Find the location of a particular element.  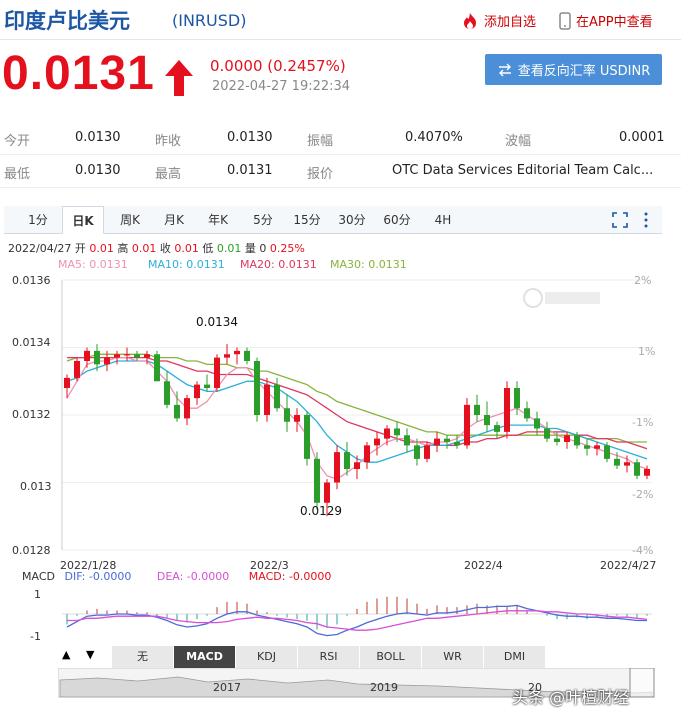

indicator-tab-wr: WR is located at coordinates (453, 657).